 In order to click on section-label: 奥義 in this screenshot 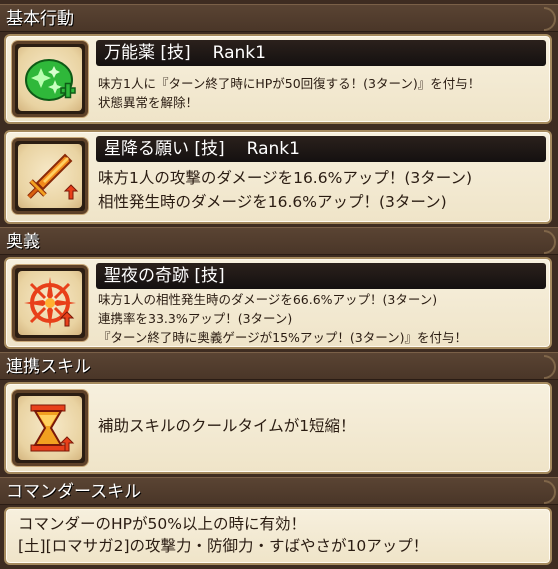, I will do `click(23, 242)`.